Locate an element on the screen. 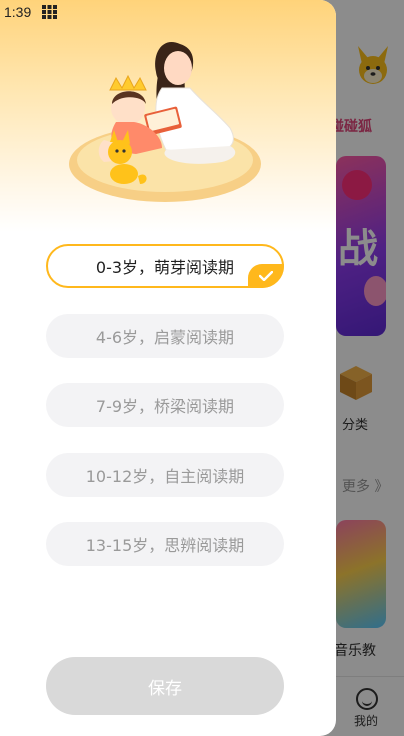 The width and height of the screenshot is (404, 736). option-7-9: 7-9岁，桥梁阅读期 is located at coordinates (165, 405).